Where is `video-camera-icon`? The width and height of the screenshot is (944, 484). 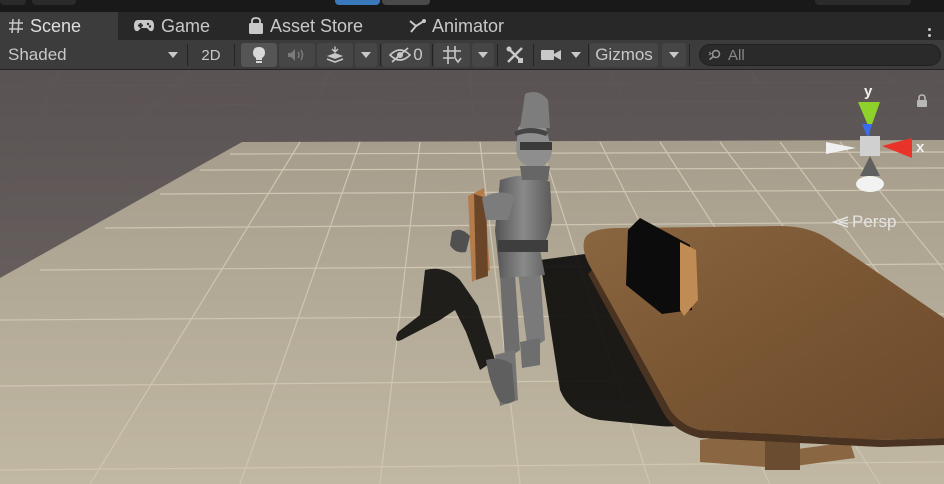
video-camera-icon is located at coordinates (551, 55).